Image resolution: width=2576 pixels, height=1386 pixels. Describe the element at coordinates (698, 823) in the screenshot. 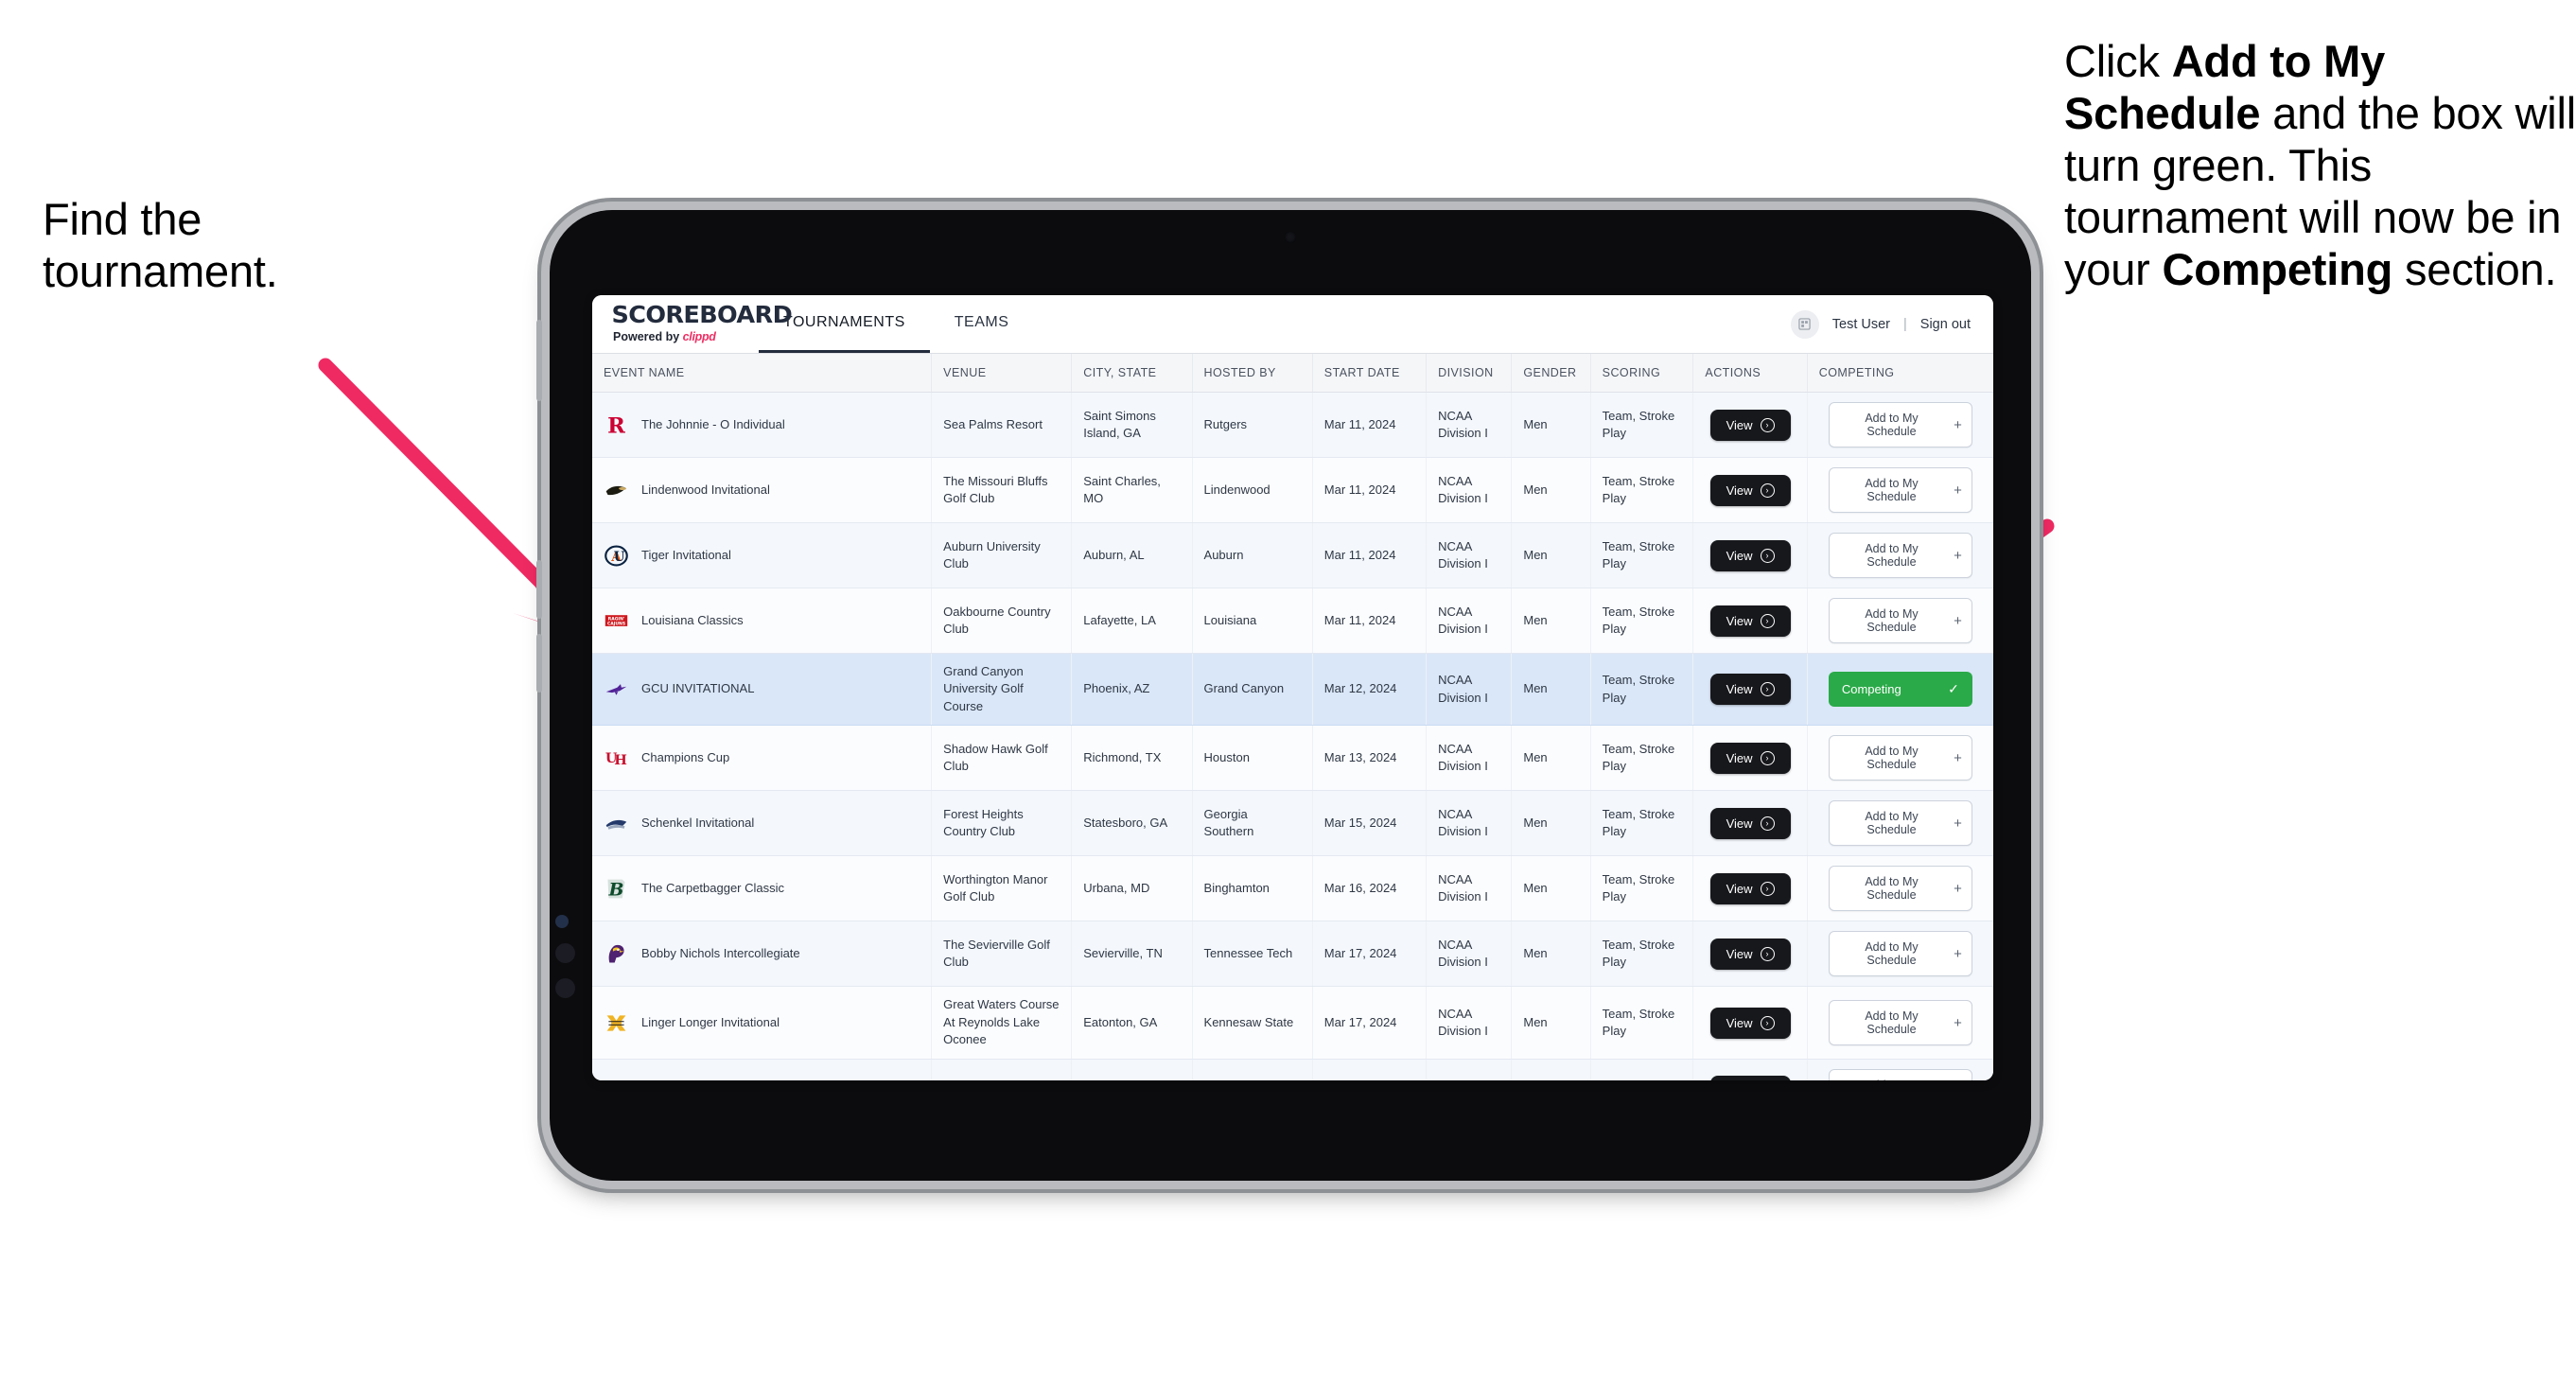

I see `event-name-label: Schenkel Invitational` at that location.